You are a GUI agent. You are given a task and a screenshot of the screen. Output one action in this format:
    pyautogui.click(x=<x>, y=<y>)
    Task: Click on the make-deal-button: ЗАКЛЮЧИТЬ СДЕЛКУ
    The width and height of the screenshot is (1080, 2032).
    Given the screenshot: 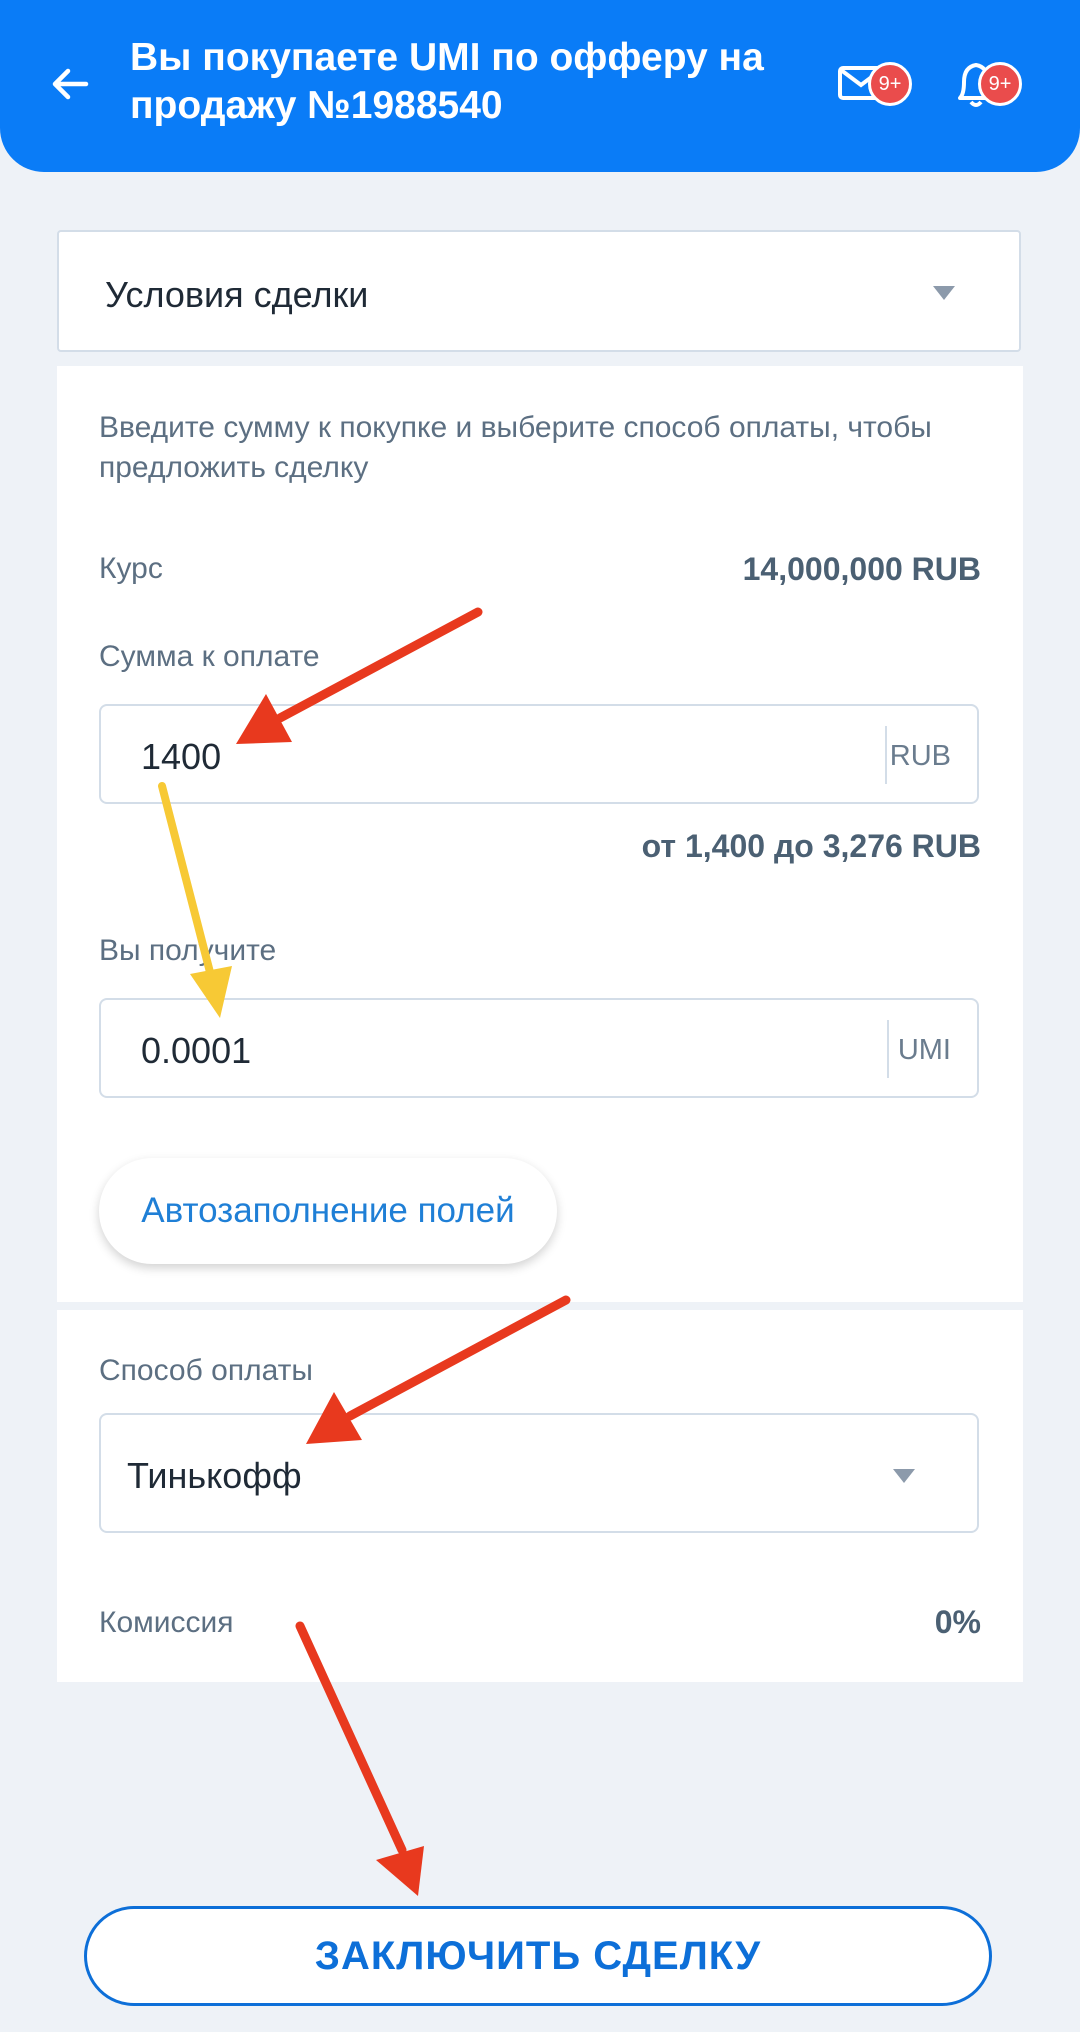 What is the action you would take?
    pyautogui.click(x=538, y=1956)
    